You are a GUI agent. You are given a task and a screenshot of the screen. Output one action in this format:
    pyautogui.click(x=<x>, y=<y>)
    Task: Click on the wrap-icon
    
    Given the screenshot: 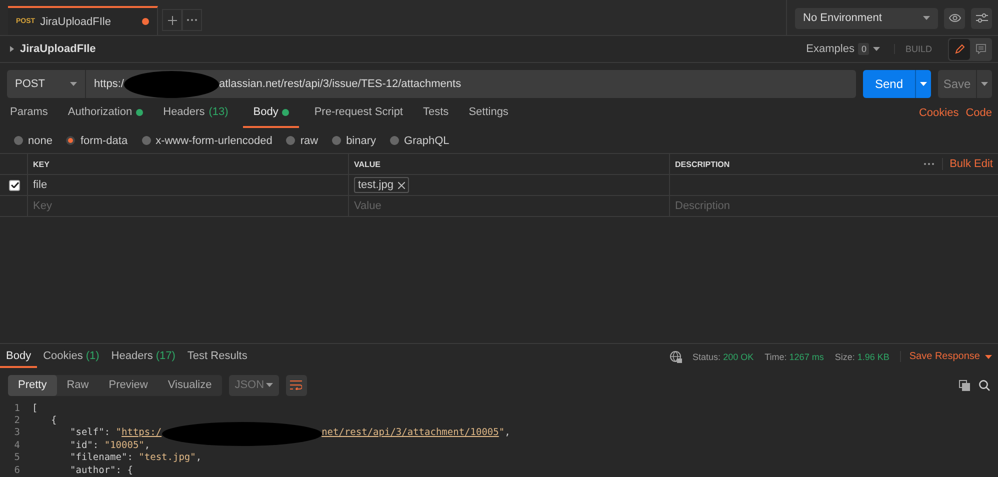 What is the action you would take?
    pyautogui.click(x=296, y=385)
    